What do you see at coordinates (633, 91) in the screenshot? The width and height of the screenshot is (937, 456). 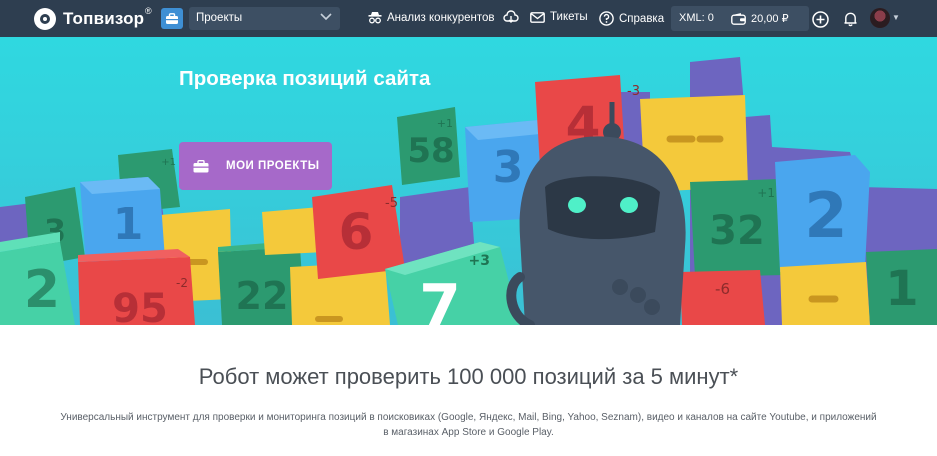 I see `block-4-delta: -3` at bounding box center [633, 91].